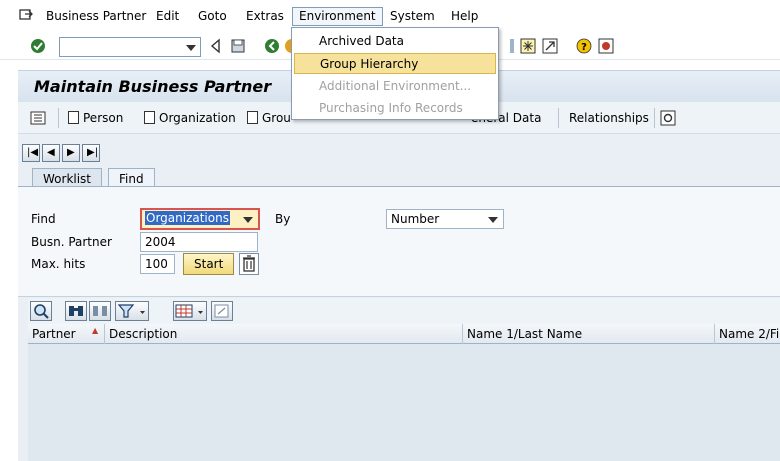 The width and height of the screenshot is (780, 461). Describe the element at coordinates (391, 108) in the screenshot. I see `menu-item-purchasing-info-records: Purchasing Info Records` at that location.